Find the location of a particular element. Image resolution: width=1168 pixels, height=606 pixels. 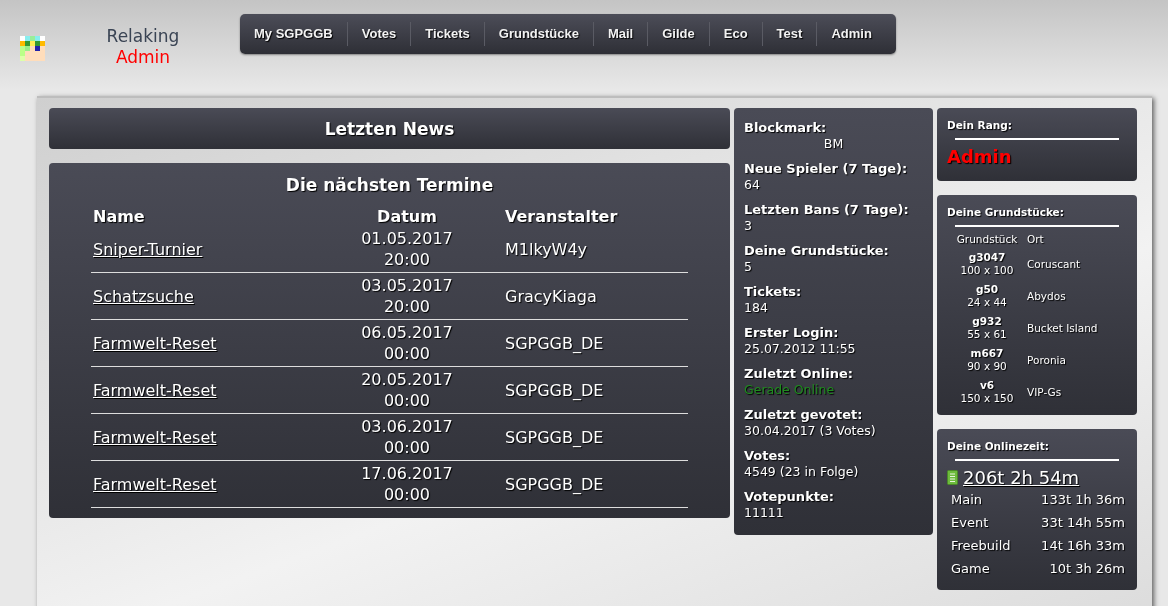

card-title: Deine Grundstücke: is located at coordinates (1006, 212).